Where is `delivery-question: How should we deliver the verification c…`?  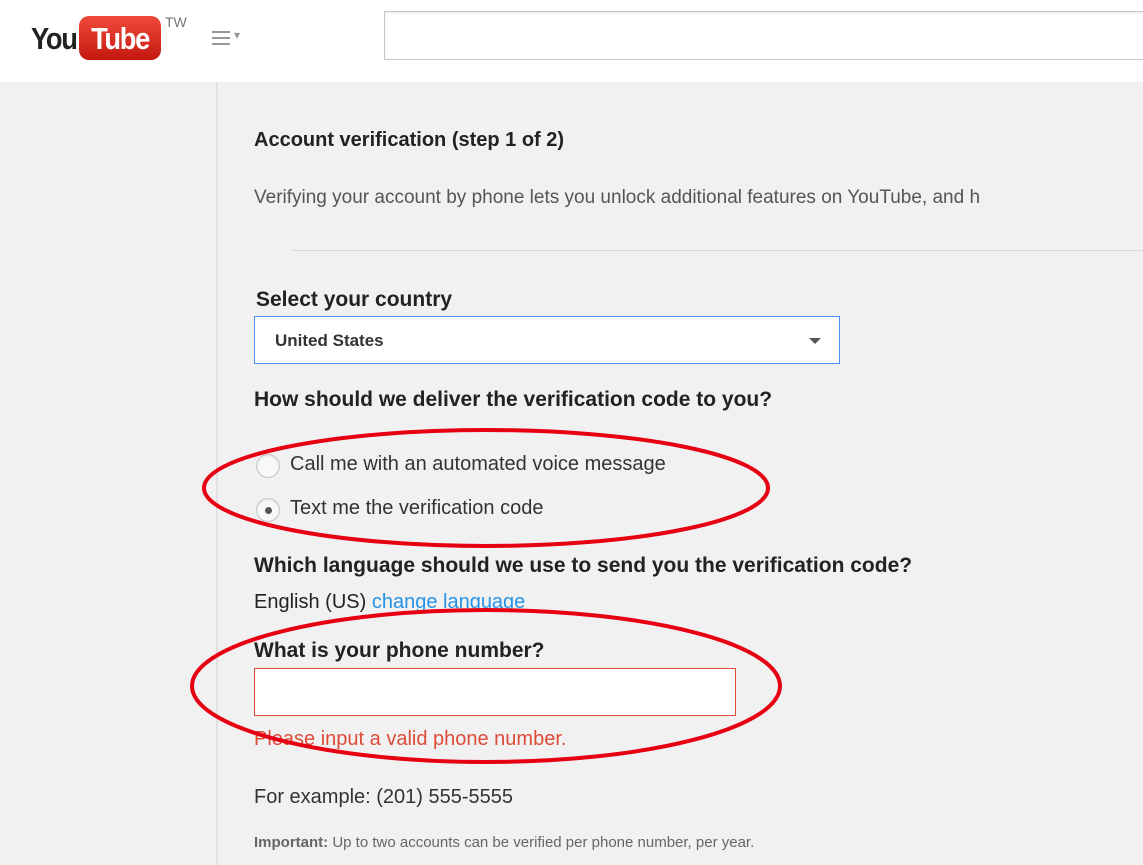 delivery-question: How should we deliver the verification c… is located at coordinates (513, 399).